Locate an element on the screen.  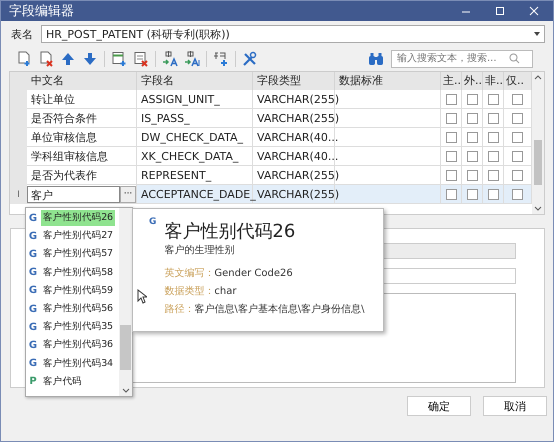
suggestion-item: G 客户性别代码57 is located at coordinates (72, 254).